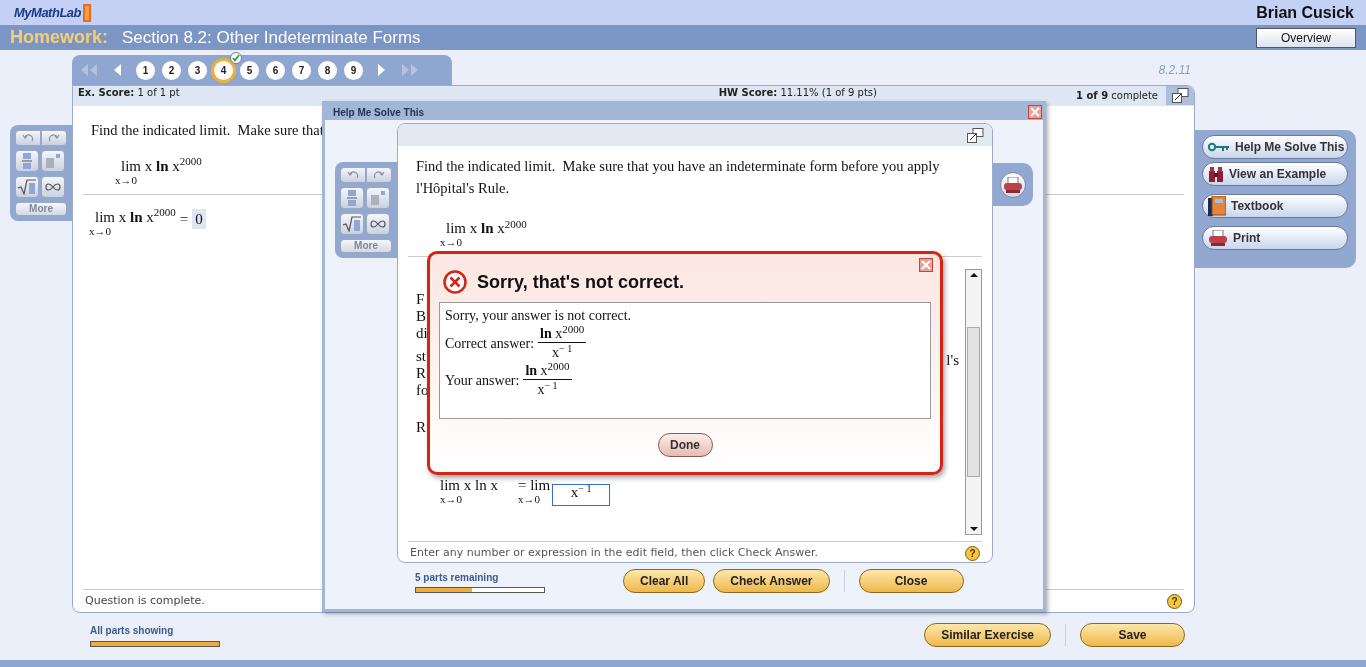 The width and height of the screenshot is (1366, 667). I want to click on feedback-message: Sorry, your answer is not correct., so click(539, 315).